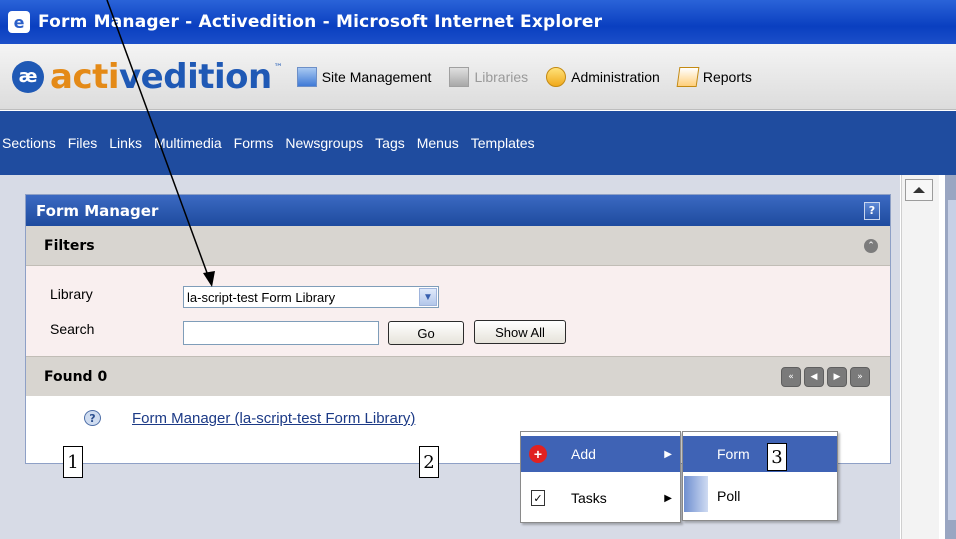  I want to click on annotation-arrow, so click(160, 143).